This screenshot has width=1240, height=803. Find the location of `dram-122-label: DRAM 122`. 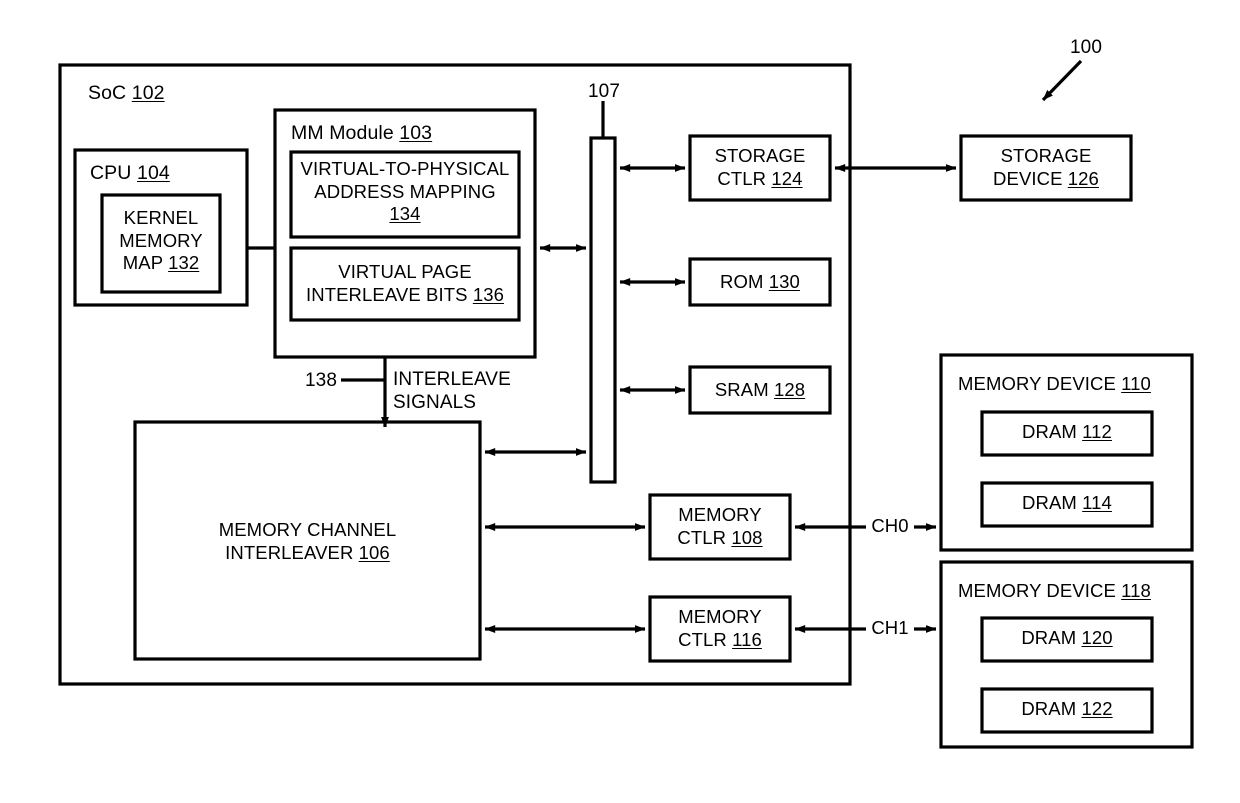

dram-122-label: DRAM 122 is located at coordinates (1067, 708).